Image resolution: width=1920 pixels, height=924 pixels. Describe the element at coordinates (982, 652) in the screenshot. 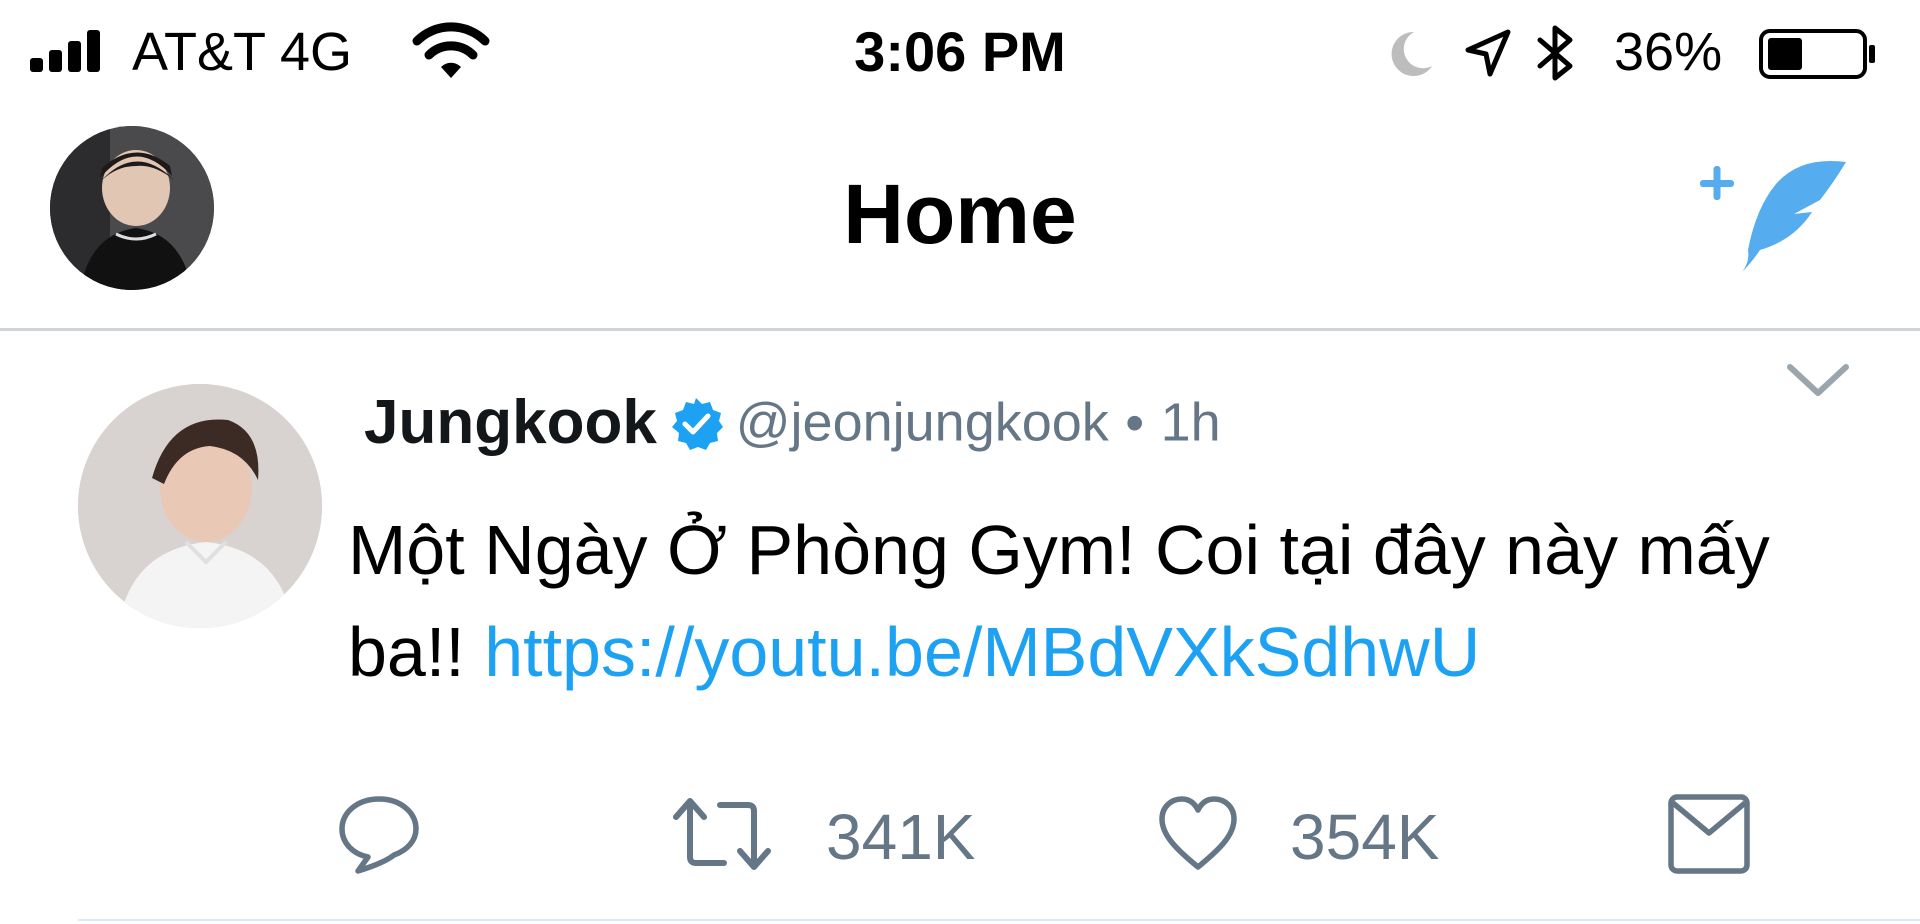

I see `tweet-link: https://youtu.be/MBdVXkSdhwU` at that location.